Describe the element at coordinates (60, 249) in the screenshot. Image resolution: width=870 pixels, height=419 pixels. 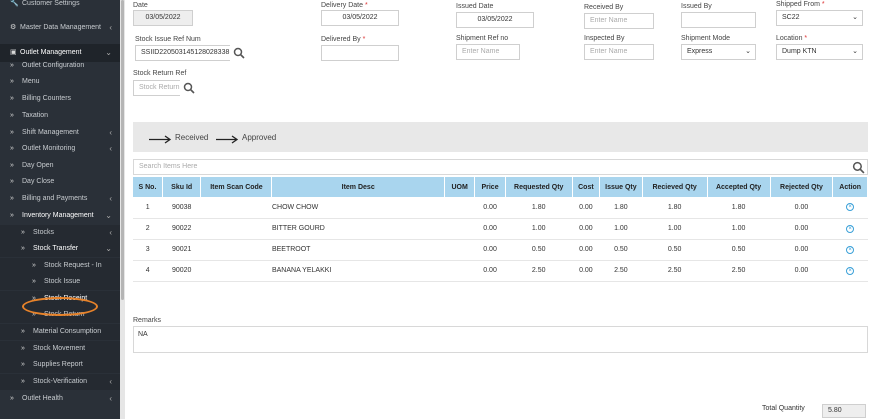
I see `sidebar-item-stock-transfer: » Stock Transfer ⌄` at that location.